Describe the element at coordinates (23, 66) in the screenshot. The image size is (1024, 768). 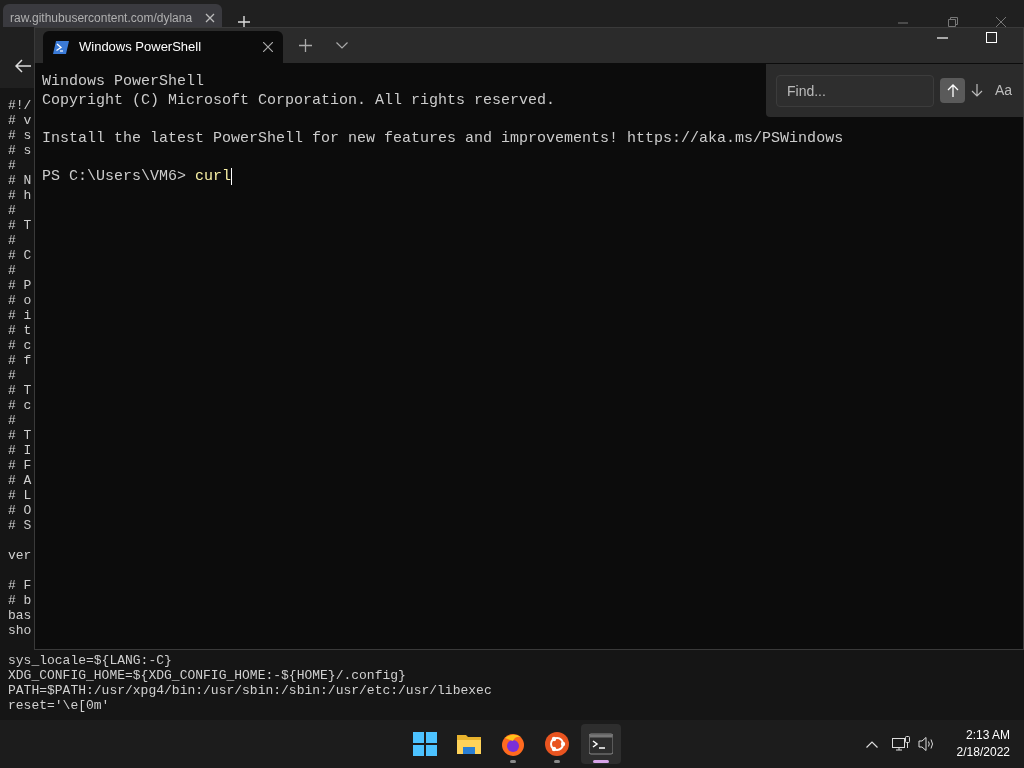
I see `back-arrow-icon` at that location.